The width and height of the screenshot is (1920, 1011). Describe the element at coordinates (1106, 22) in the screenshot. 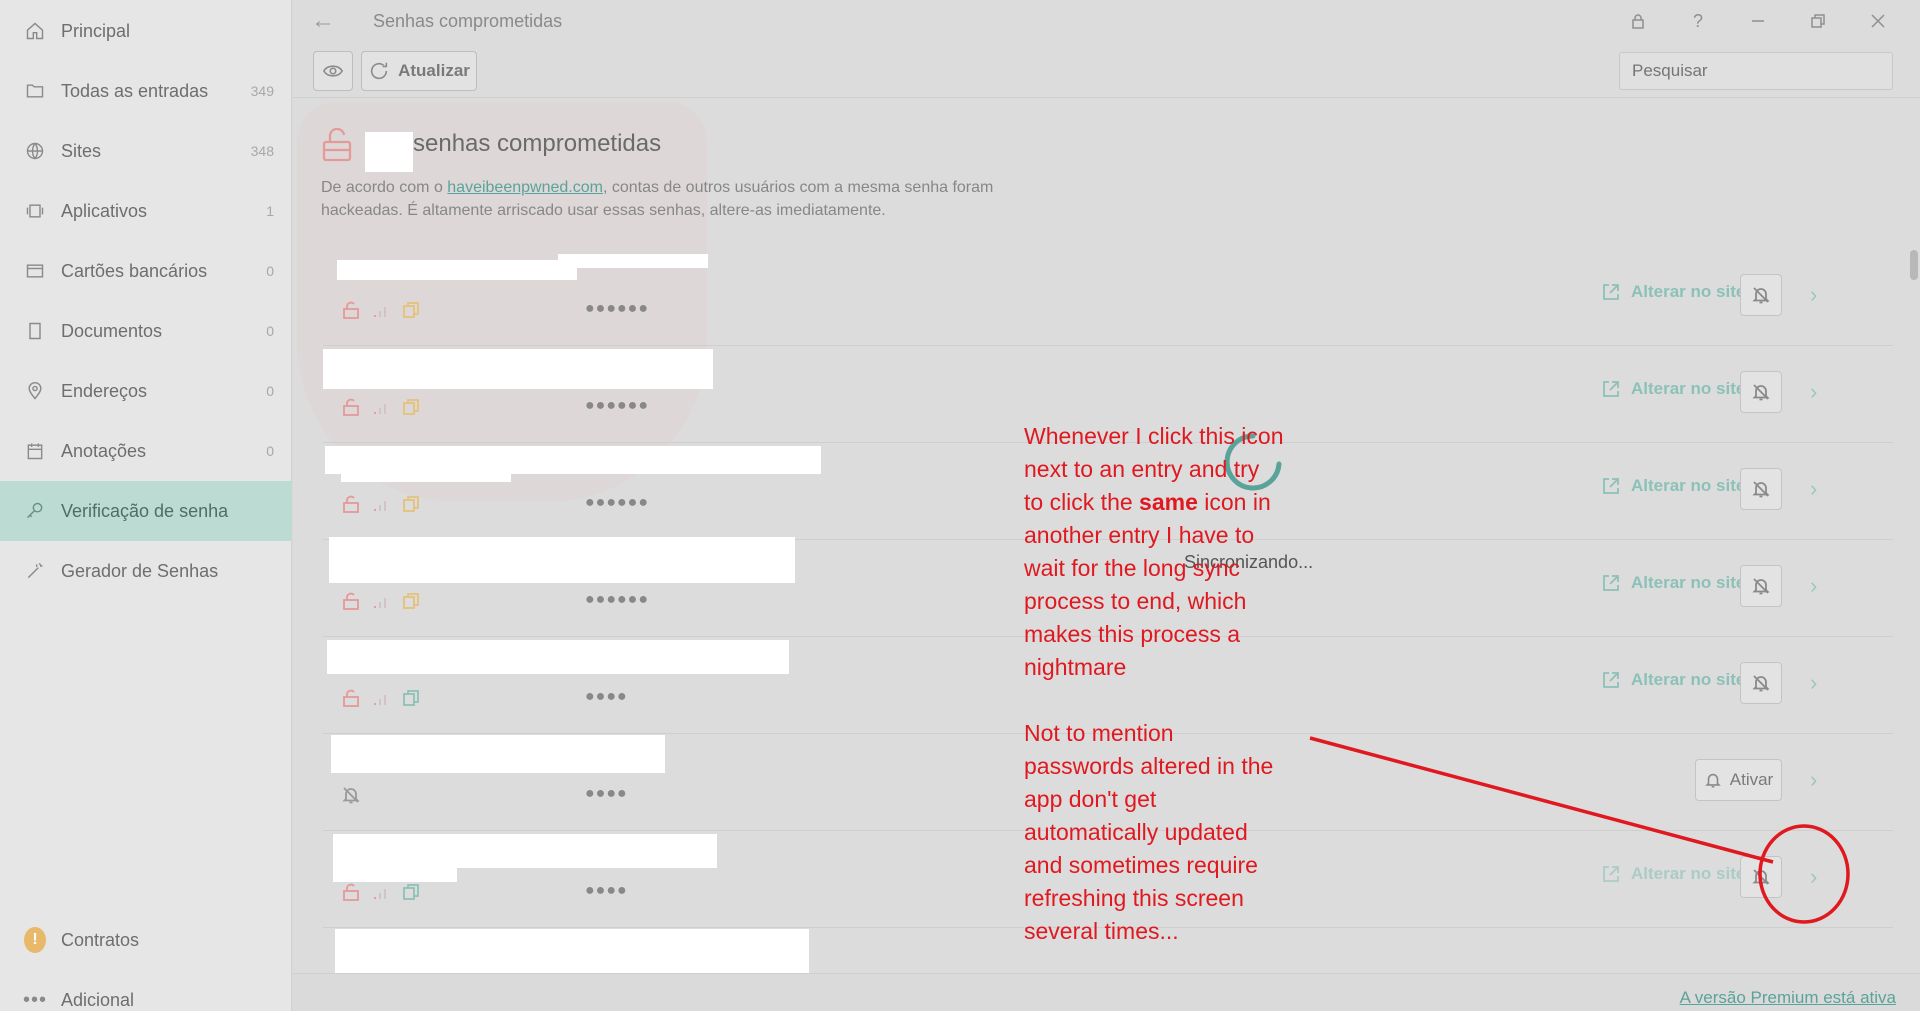

I see `titlebar: ← Senhas comprometidas ?` at that location.